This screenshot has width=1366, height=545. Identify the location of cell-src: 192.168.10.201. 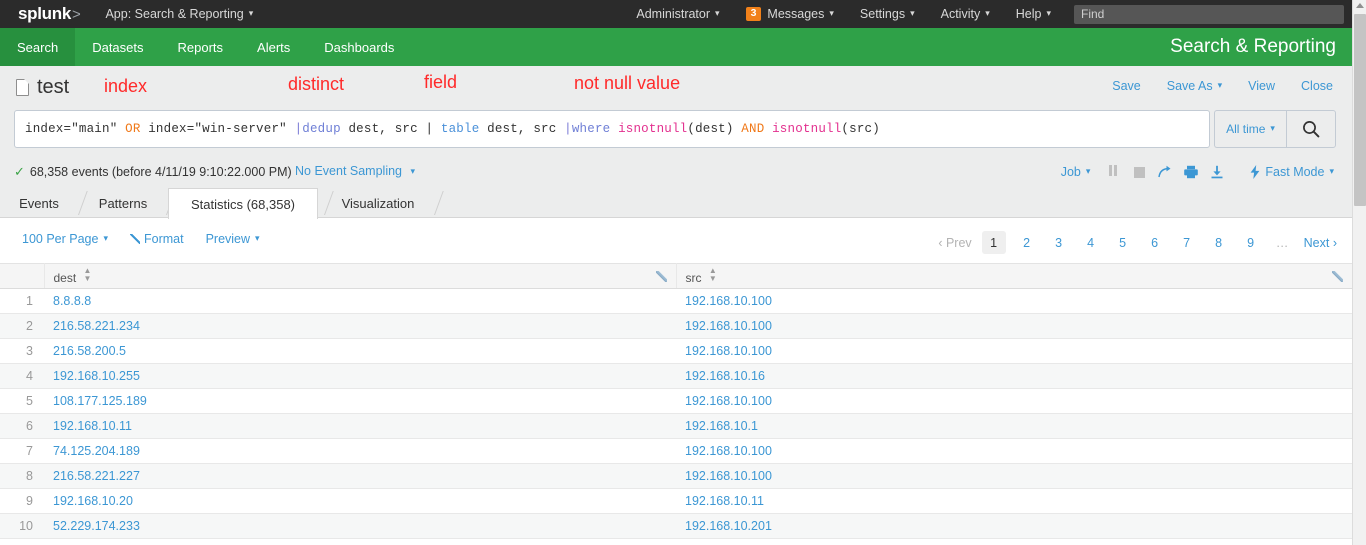
(1014, 526).